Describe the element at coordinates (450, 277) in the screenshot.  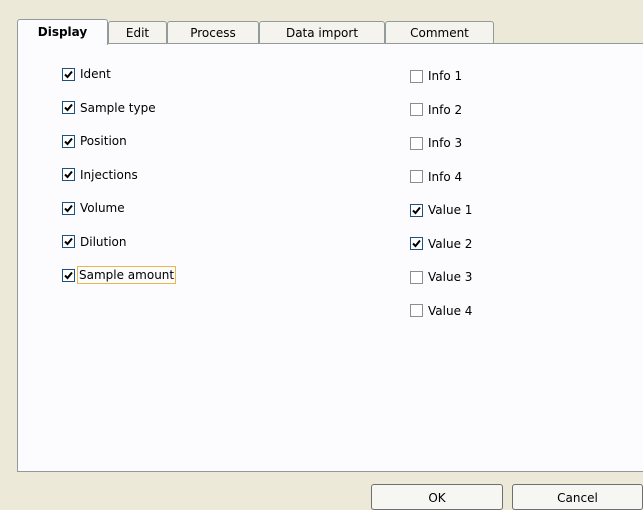
I see `checkbox-label: Value 3` at that location.